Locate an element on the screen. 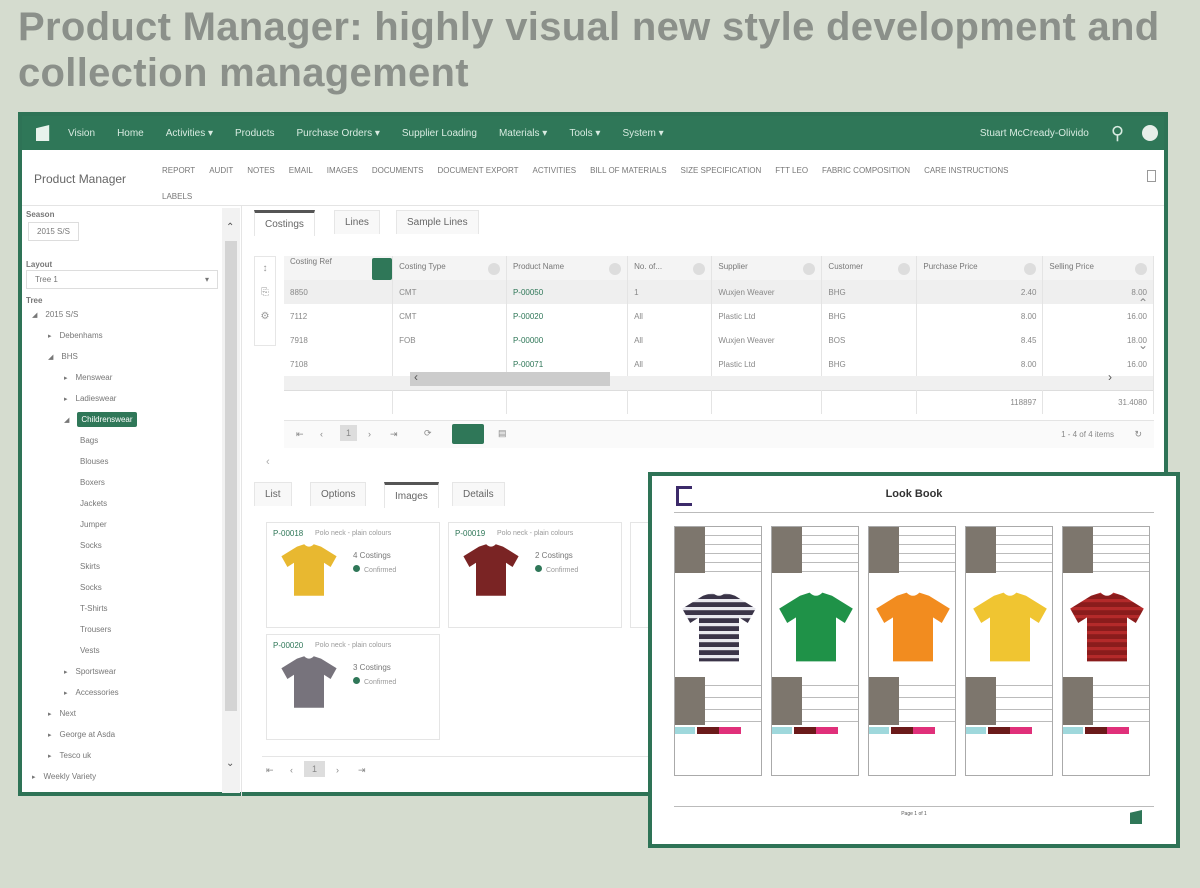  column-header: Selling Price is located at coordinates (1098, 268).